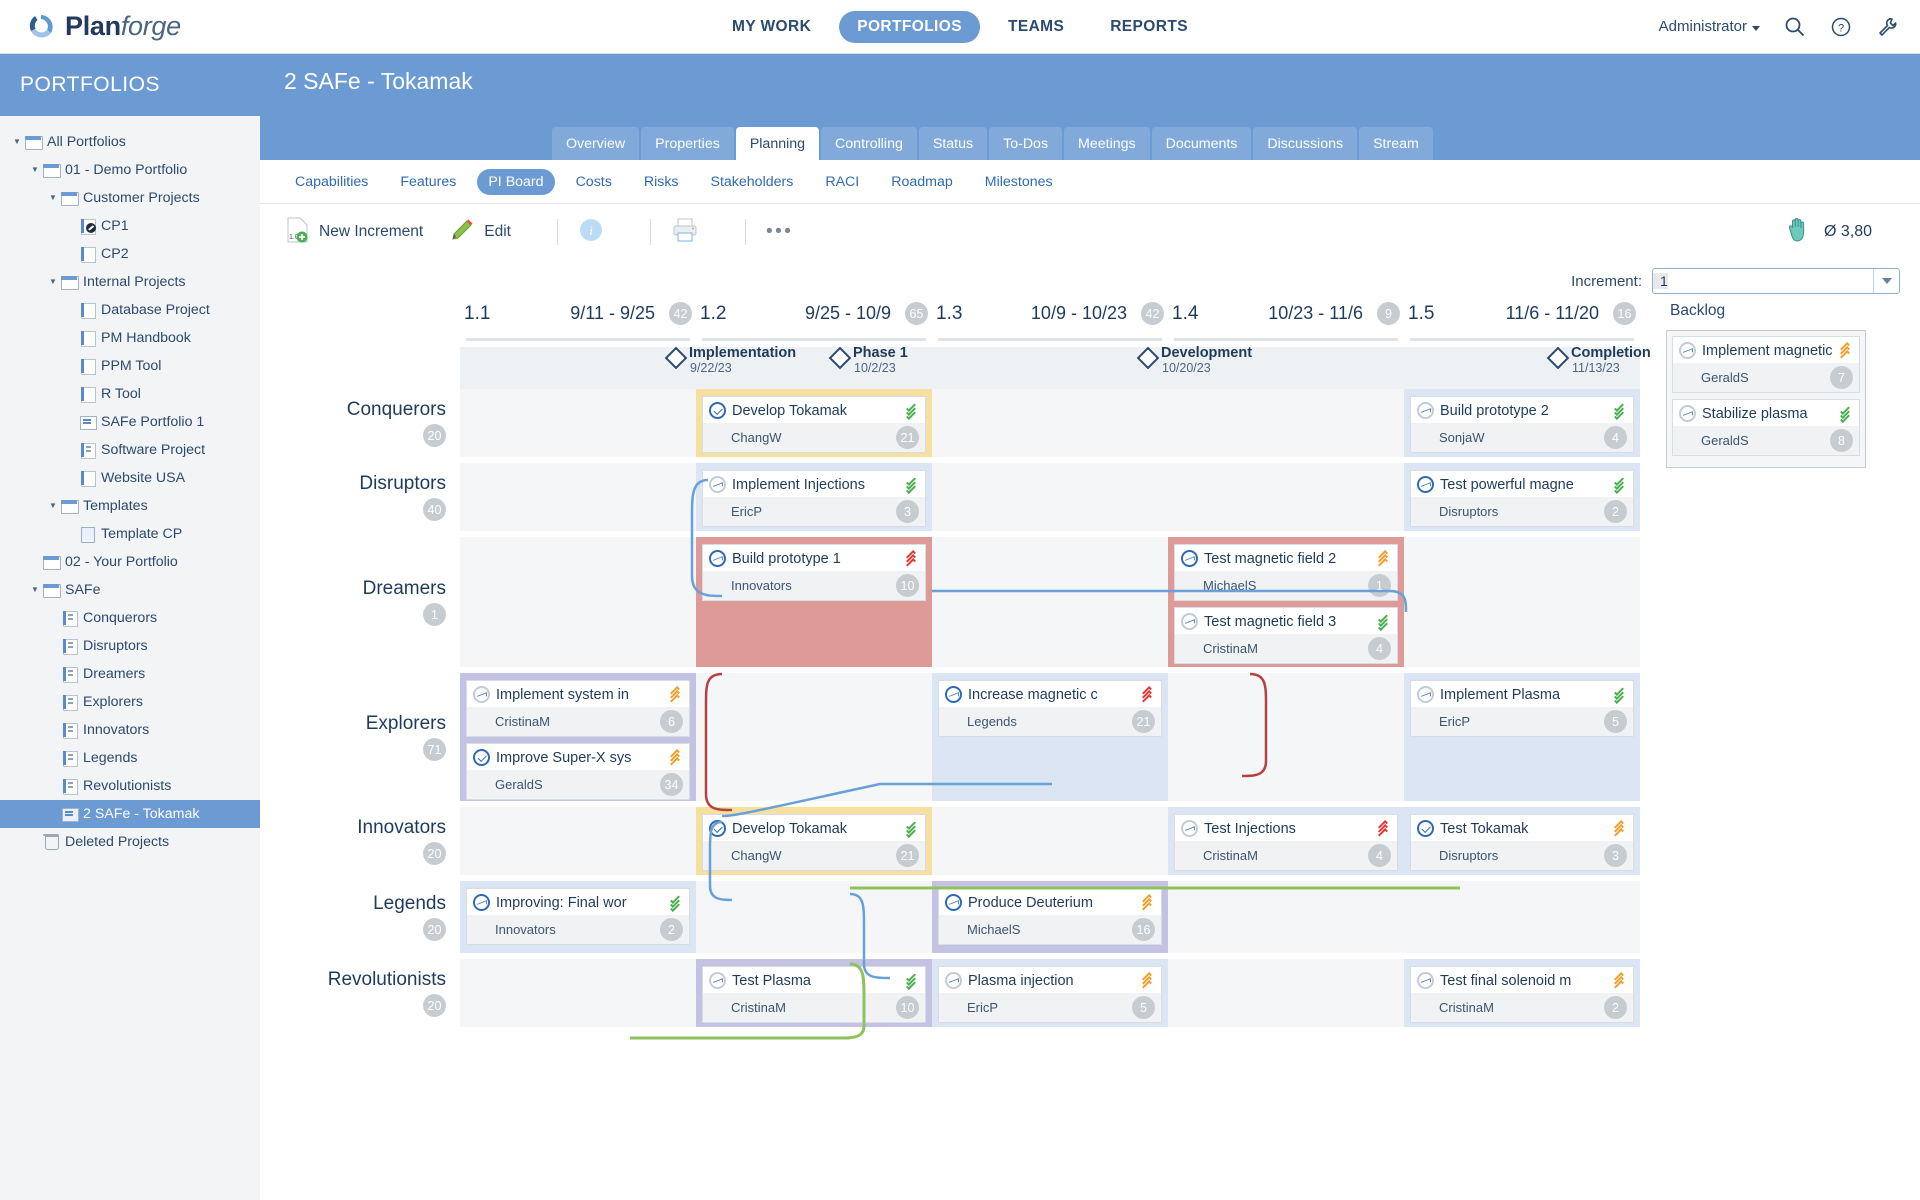 Image resolution: width=1920 pixels, height=1200 pixels. I want to click on sidebar-item-database-project: Database Project, so click(130, 310).